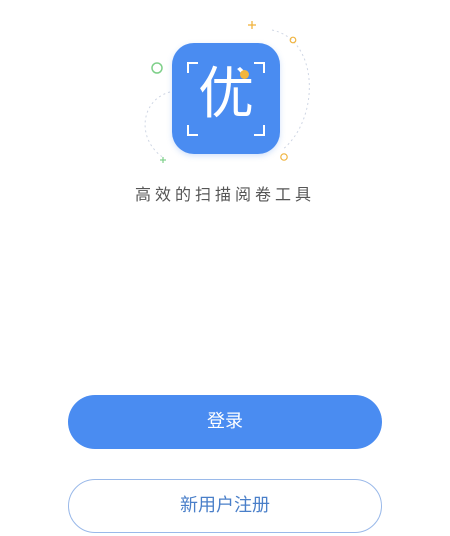 This screenshot has height=536, width=450. I want to click on logo-accent-dot, so click(244, 74).